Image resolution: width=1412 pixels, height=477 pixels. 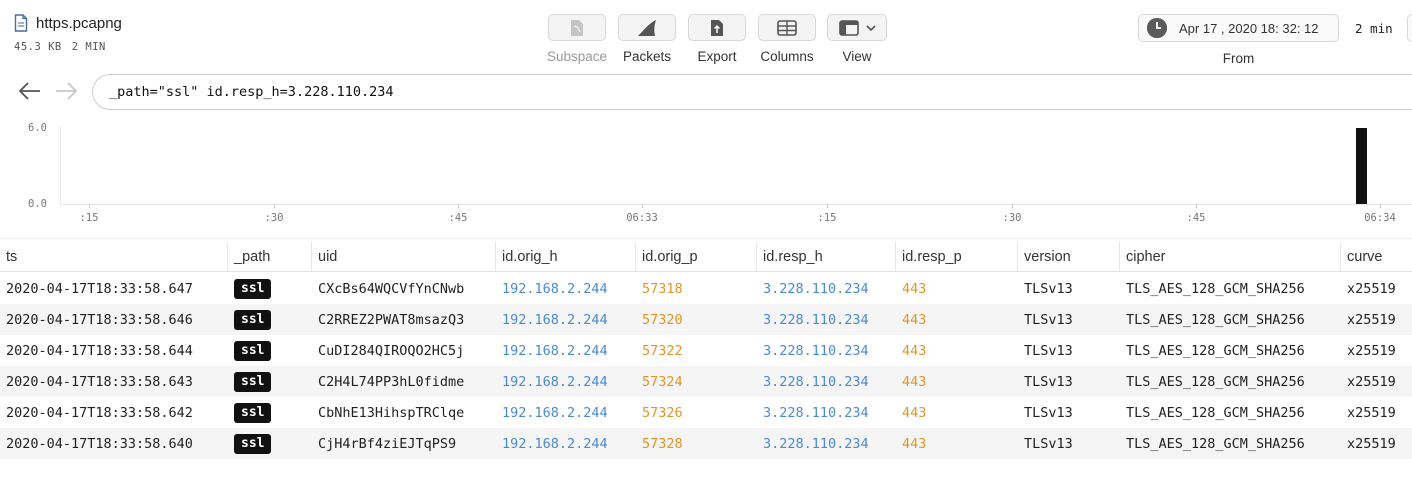 What do you see at coordinates (696, 351) in the screenshot?
I see `cell-orig-p: 57322` at bounding box center [696, 351].